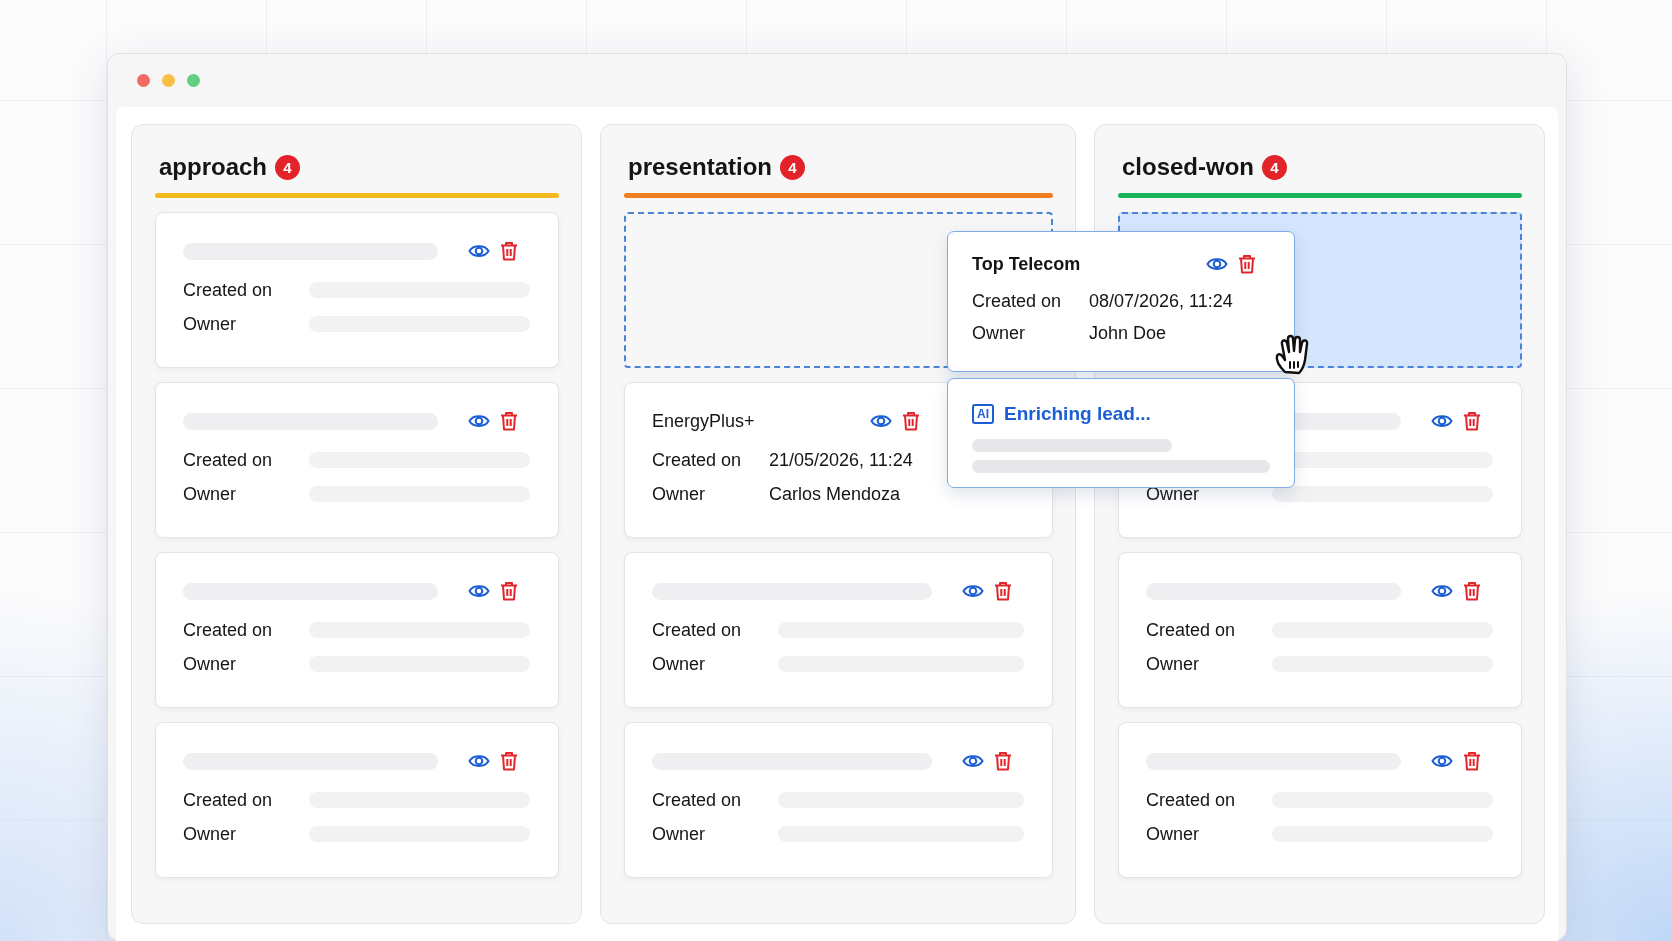 This screenshot has width=1672, height=941. I want to click on dragged-lead-card: Top Telecom Created on 08/07/2026, 11:24 Owner John Doe, so click(1121, 301).